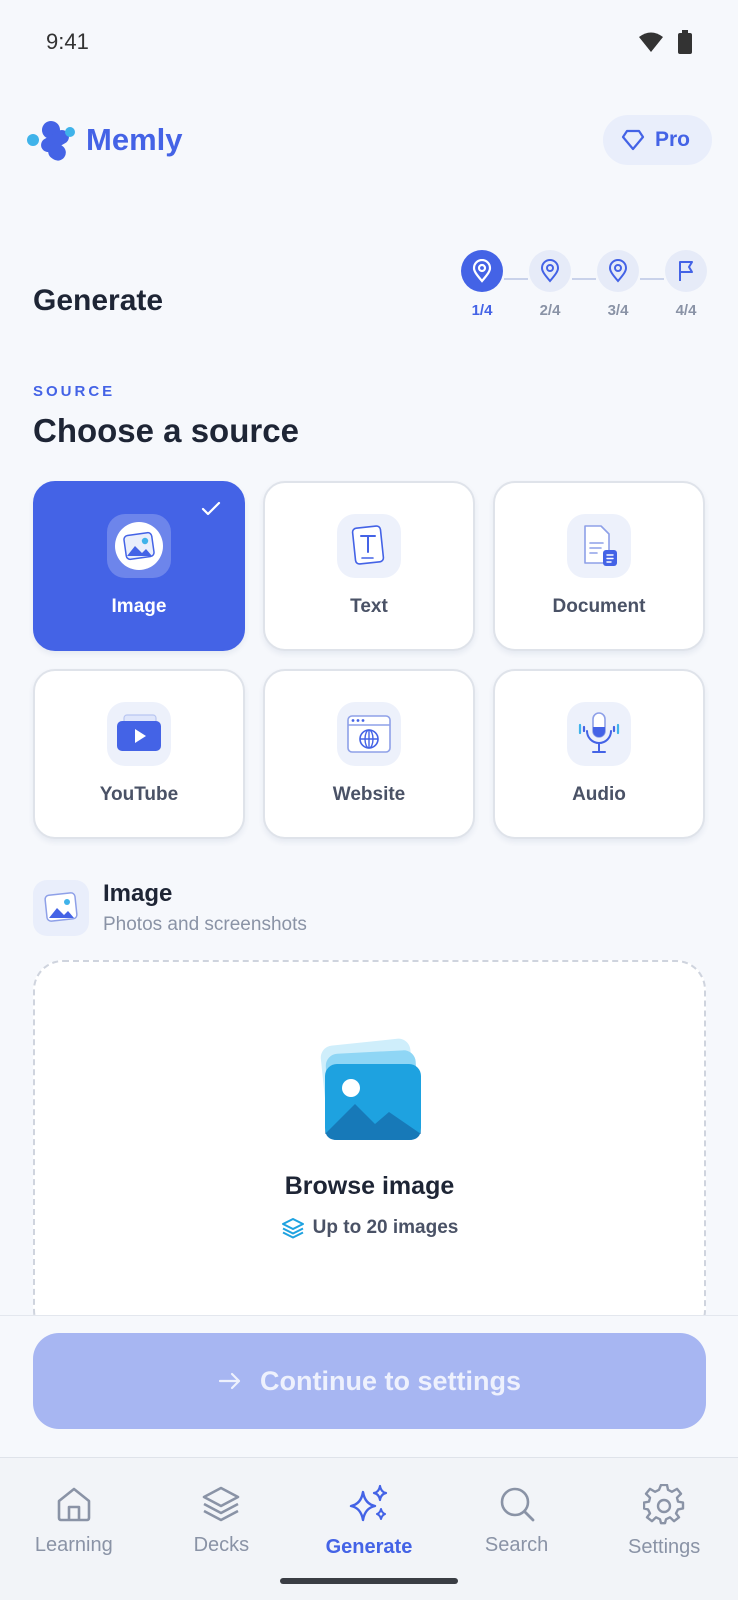  I want to click on app-header: Memly Pro, so click(369, 140).